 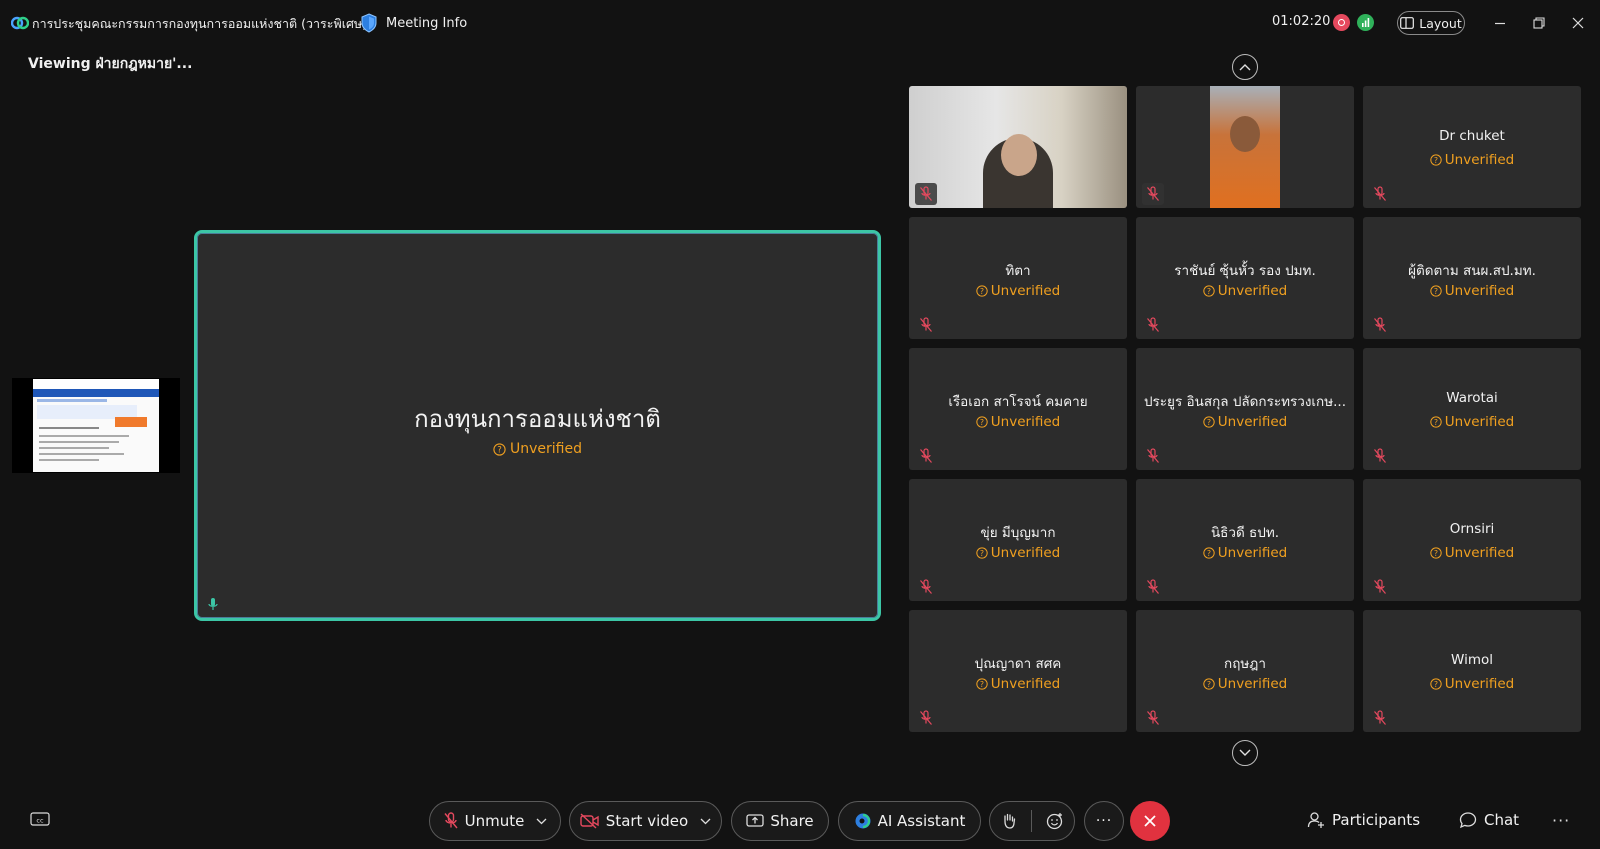 What do you see at coordinates (1150, 821) in the screenshot?
I see `leave-meeting-button` at bounding box center [1150, 821].